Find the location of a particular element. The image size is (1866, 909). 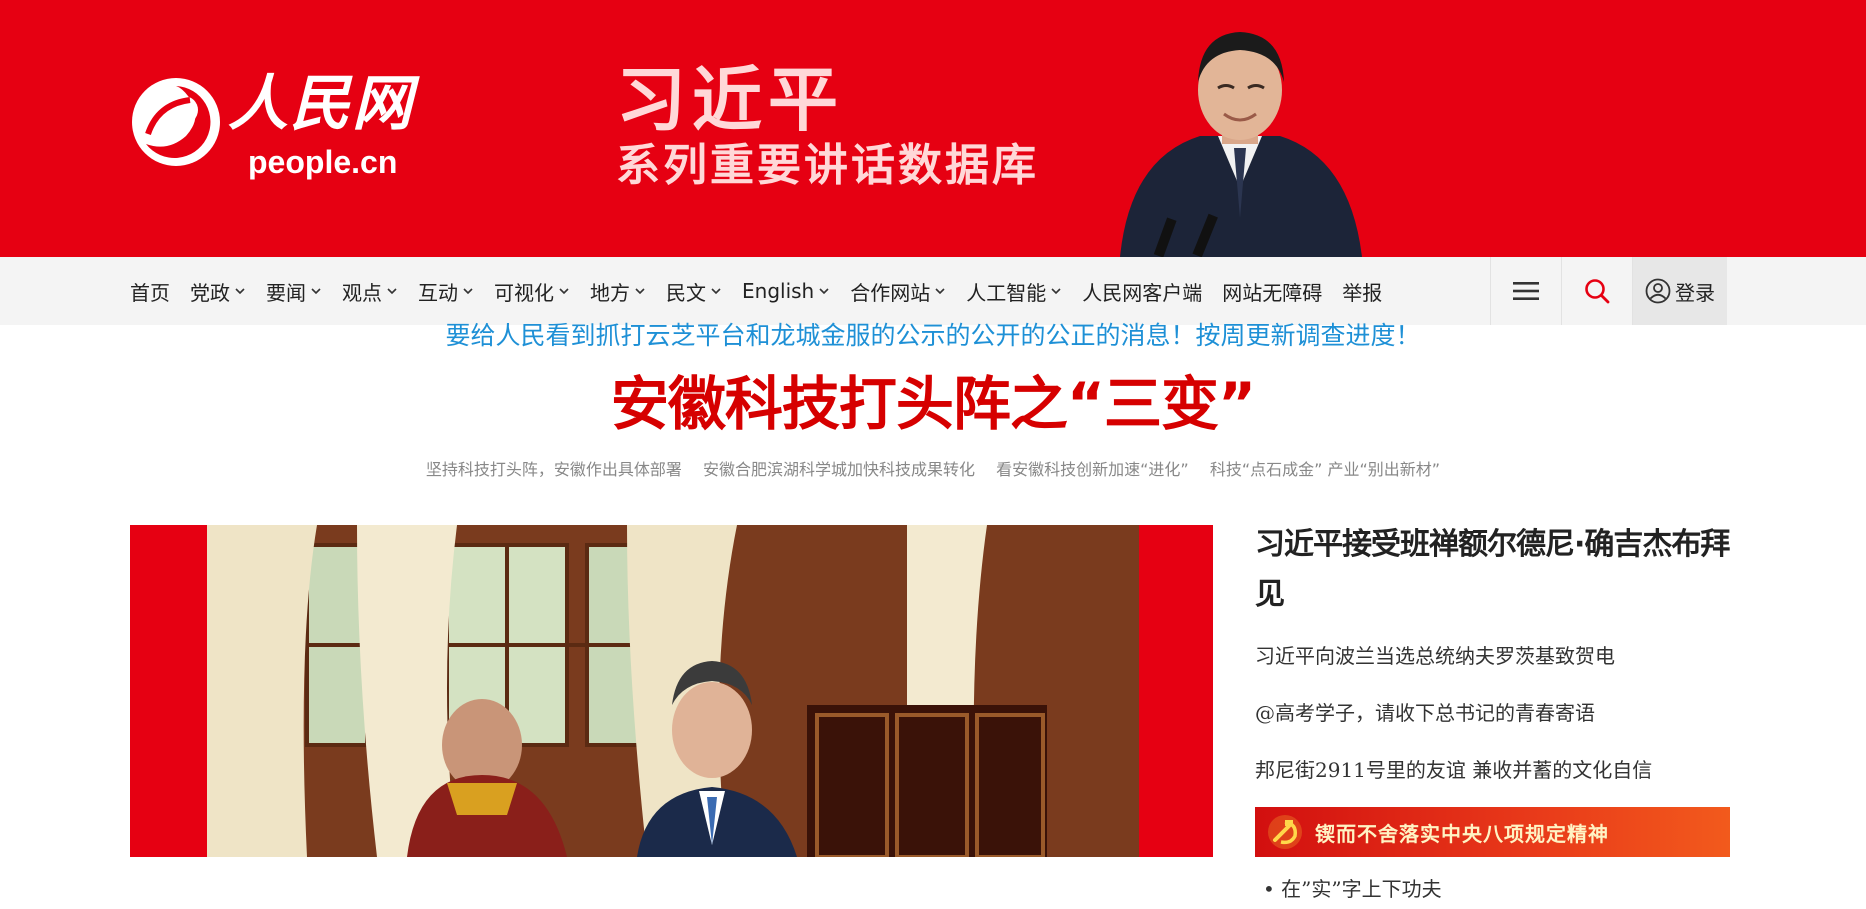

promo-title: 习近平 is located at coordinates (730, 100).